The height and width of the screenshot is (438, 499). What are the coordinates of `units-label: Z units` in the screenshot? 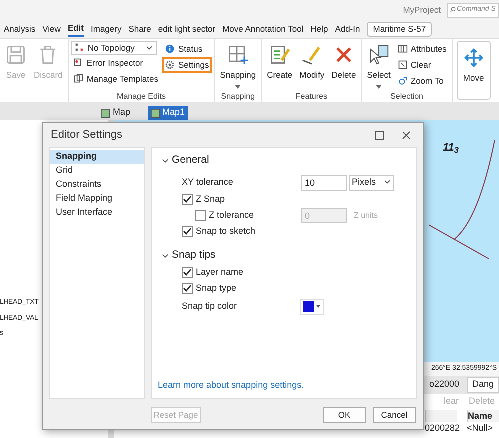 It's located at (366, 216).